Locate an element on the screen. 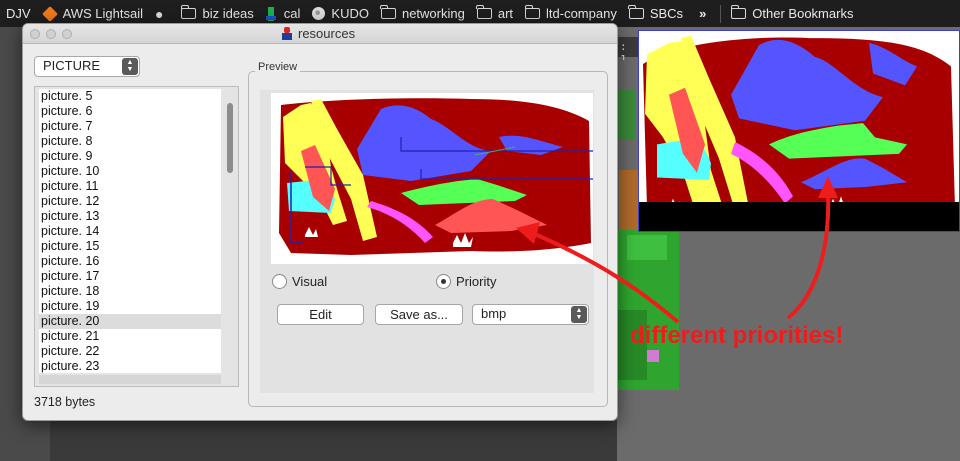 Image resolution: width=960 pixels, height=461 pixels. apple-icon: ● is located at coordinates (159, 13).